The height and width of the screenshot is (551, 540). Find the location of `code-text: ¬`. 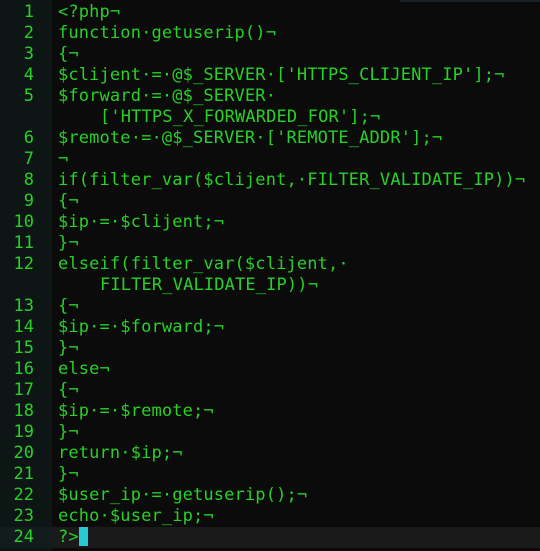

code-text: ¬ is located at coordinates (60, 159).